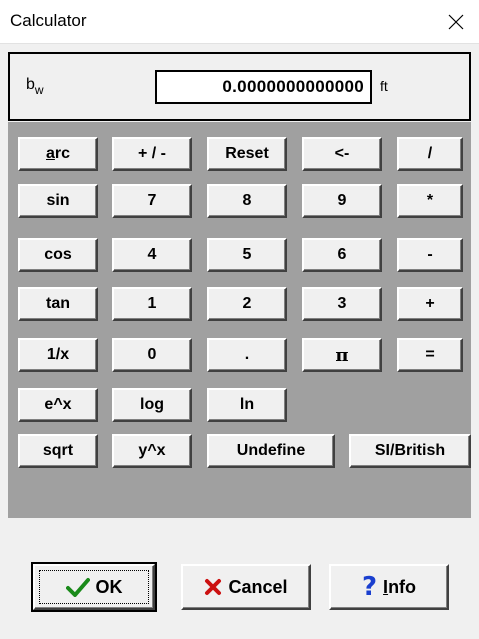 This screenshot has height=639, width=479. What do you see at coordinates (48, 20) in the screenshot?
I see `window-title: Calculator` at bounding box center [48, 20].